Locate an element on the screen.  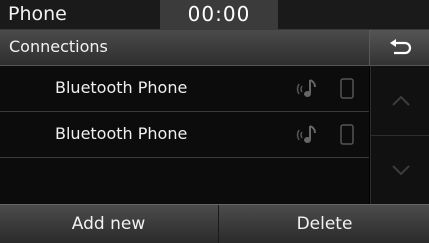
status-bar: Phone 00:00 is located at coordinates (214, 15).